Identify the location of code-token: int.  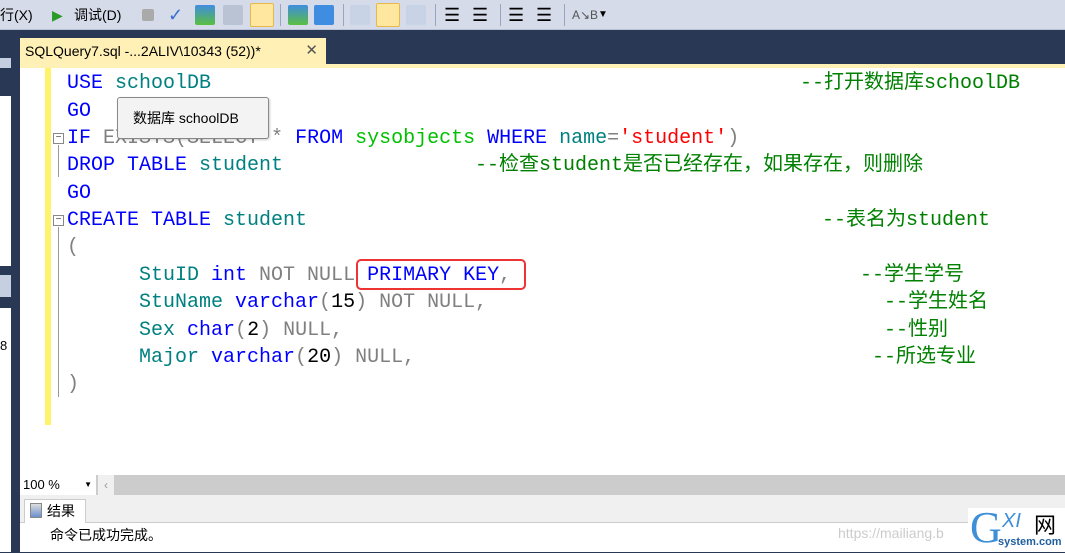
(223, 275).